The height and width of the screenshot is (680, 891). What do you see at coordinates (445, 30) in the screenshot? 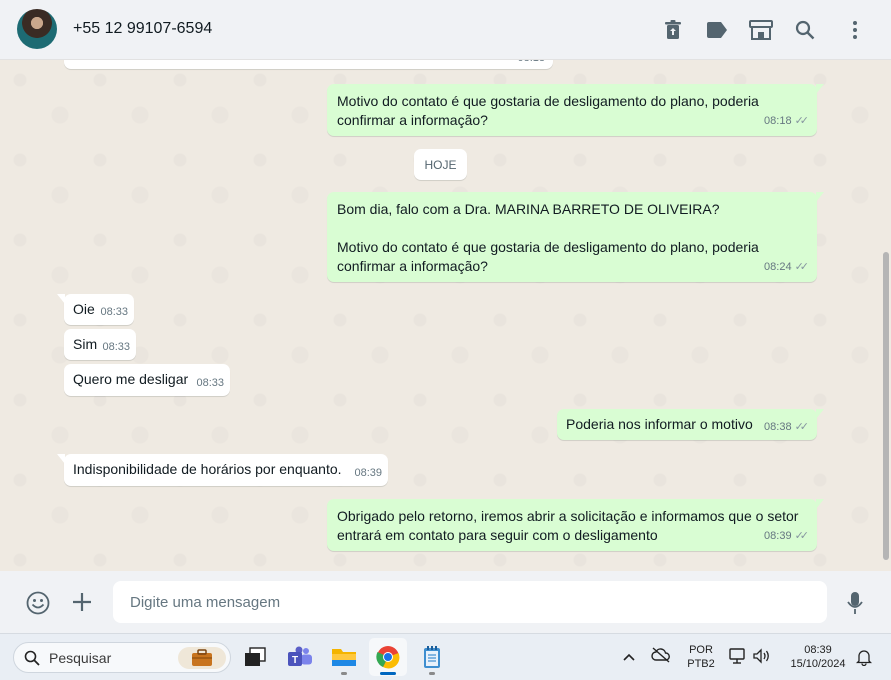
I see `chat-header: +55 12 99107-6594` at bounding box center [445, 30].